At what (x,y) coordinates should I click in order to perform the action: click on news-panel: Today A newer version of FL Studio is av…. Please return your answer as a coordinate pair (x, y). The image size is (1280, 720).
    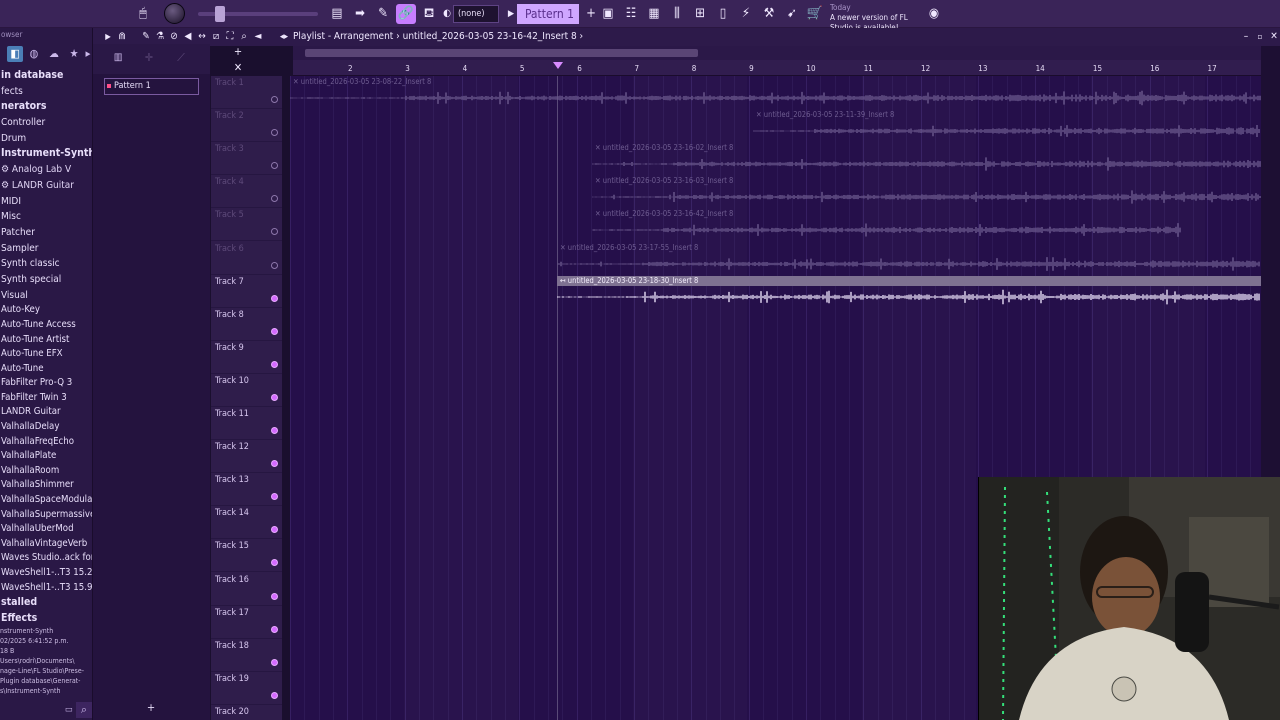
    Looking at the image, I should click on (877, 17).